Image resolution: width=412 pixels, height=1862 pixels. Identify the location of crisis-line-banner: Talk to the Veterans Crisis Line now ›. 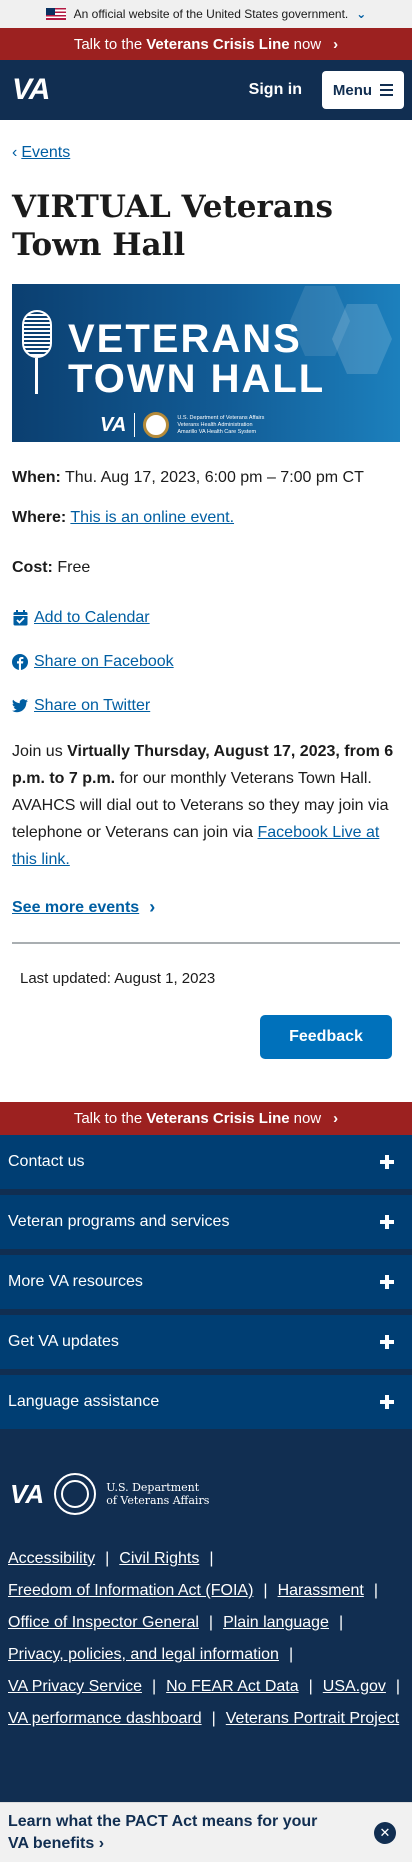
(206, 44).